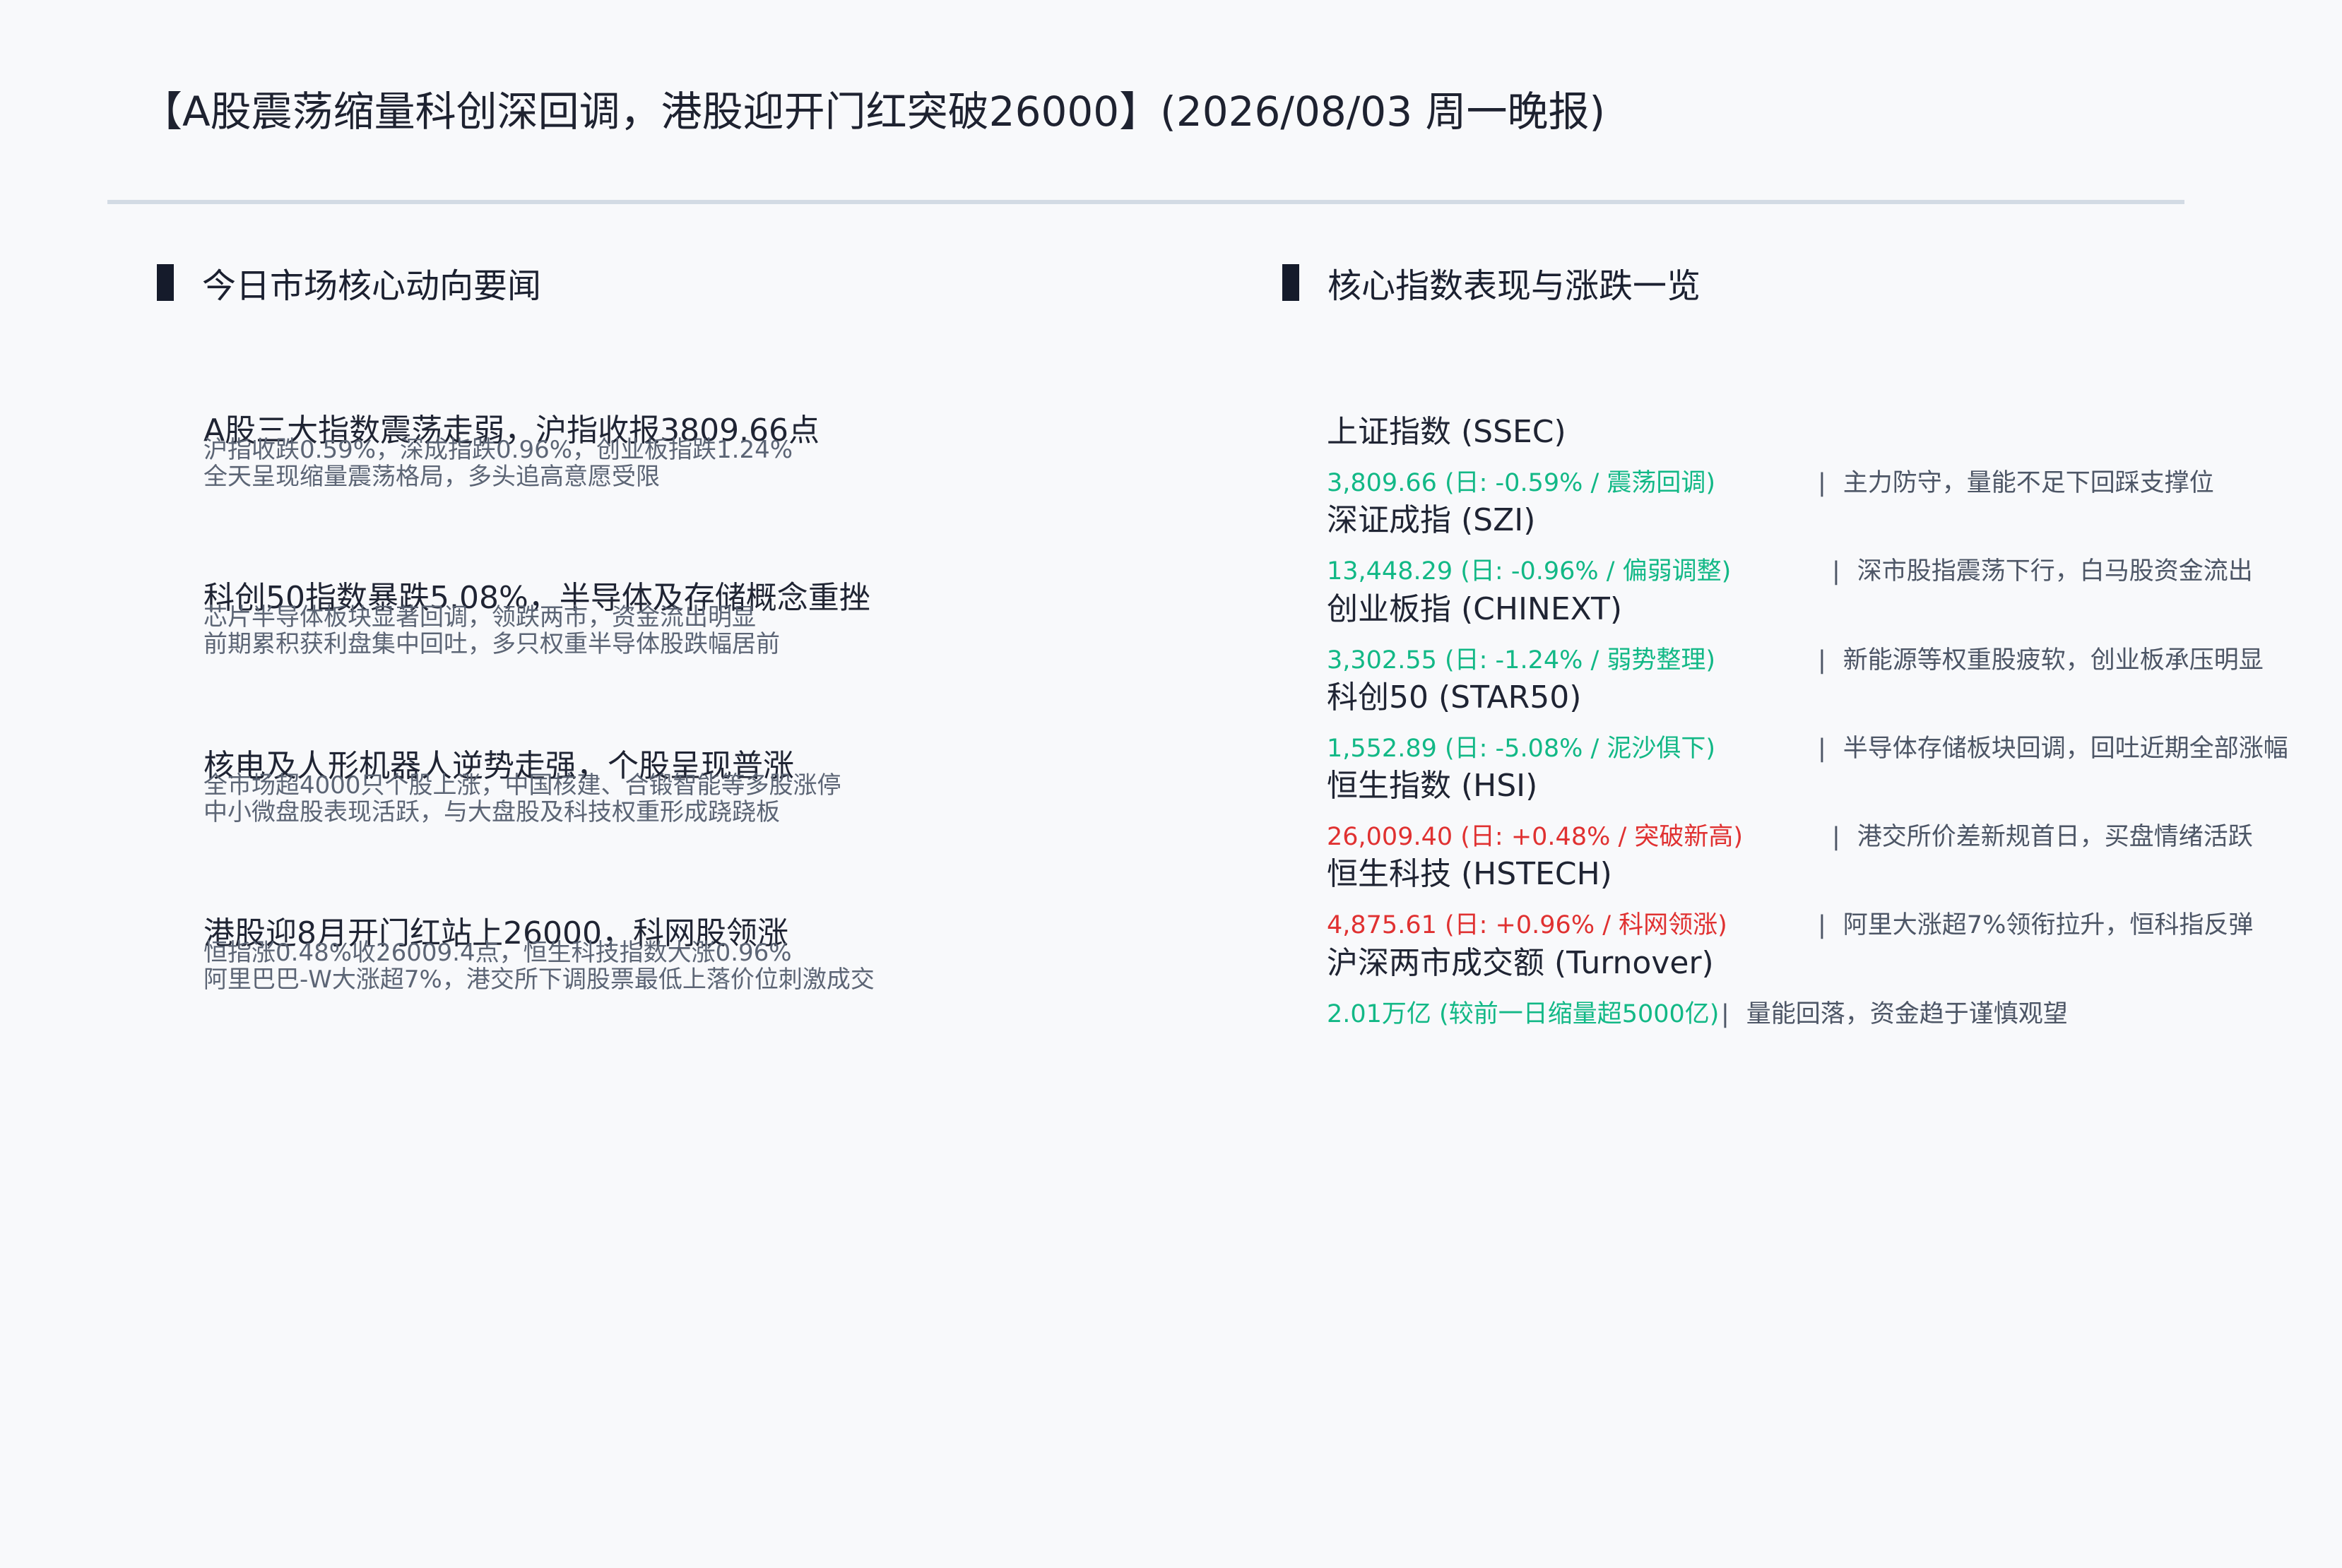 This screenshot has width=2342, height=1568. I want to click on index-note: 主力防守，量能不足下回踩支撑位, so click(2029, 483).